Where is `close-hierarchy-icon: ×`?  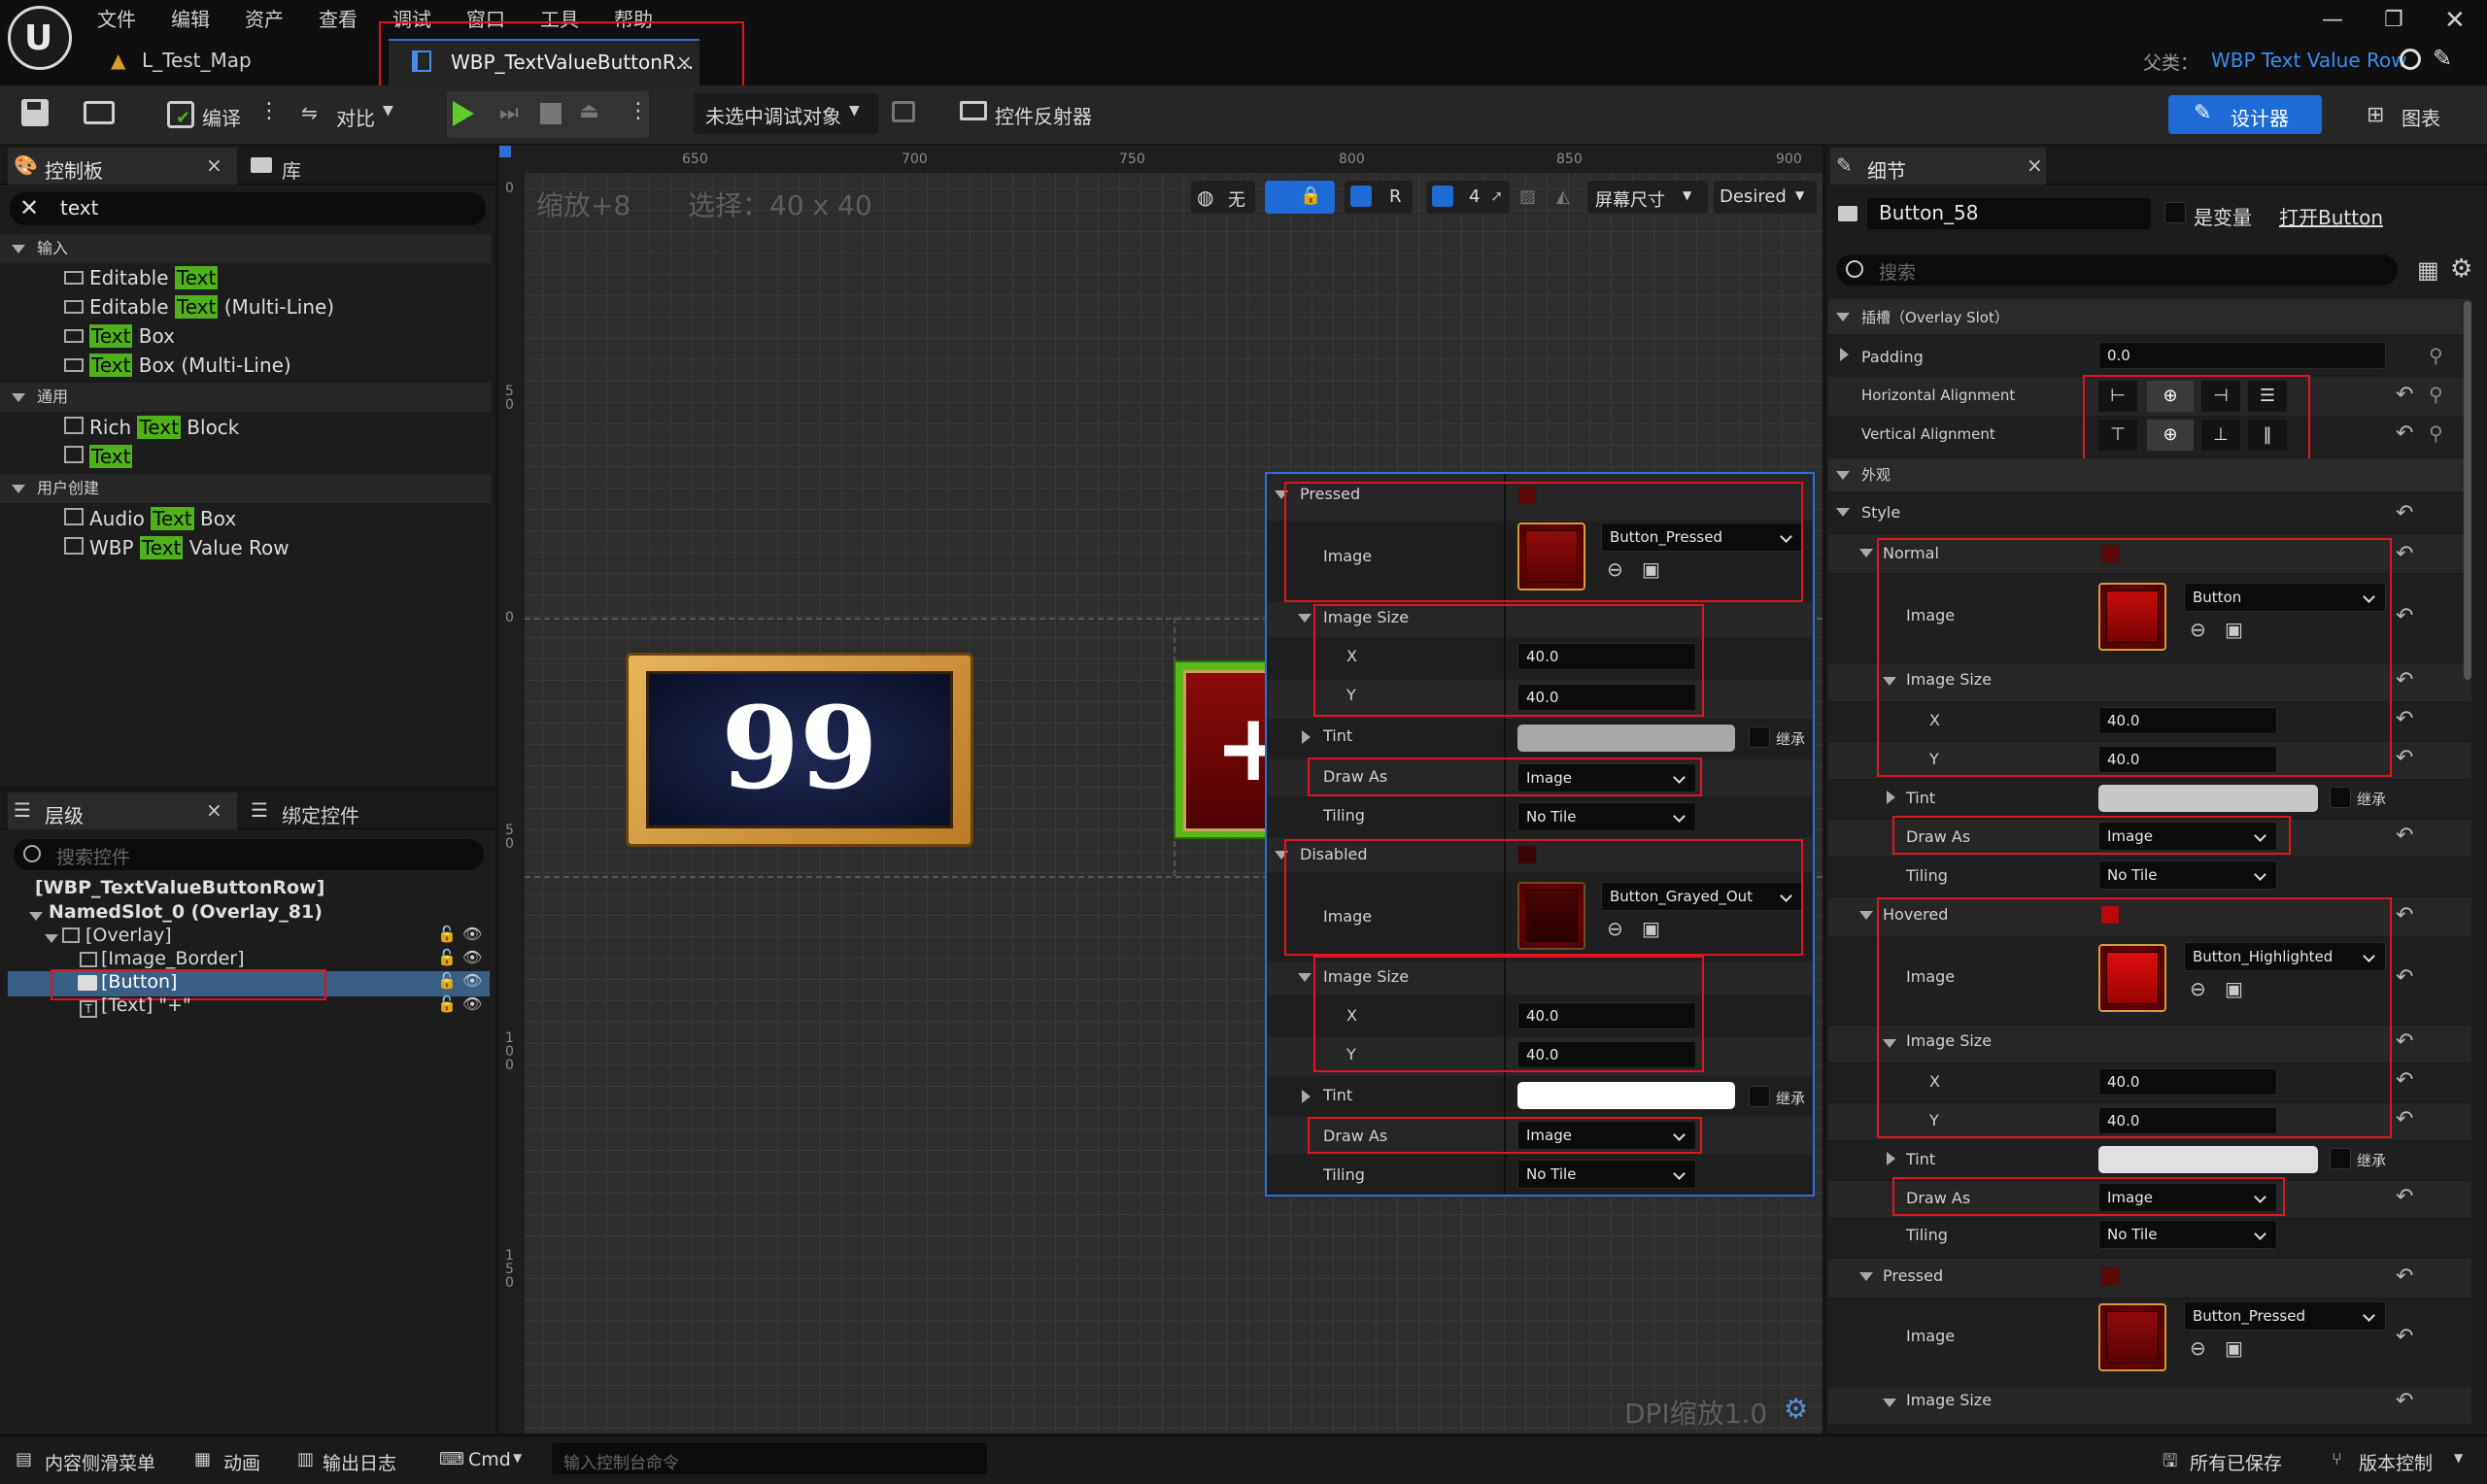
close-hierarchy-icon: × is located at coordinates (214, 810).